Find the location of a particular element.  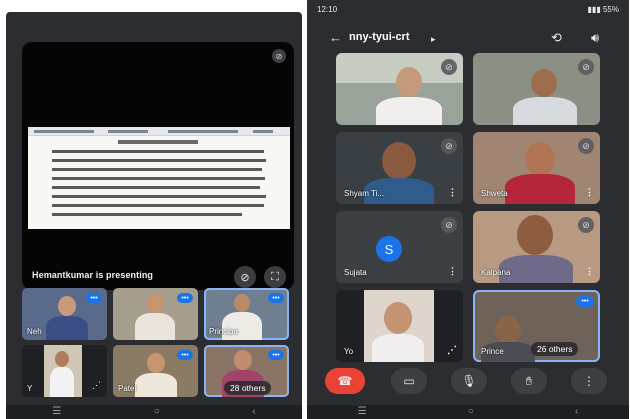

participant-tile-sujata: S ⊘ Sujata ⋮ is located at coordinates (399, 247).